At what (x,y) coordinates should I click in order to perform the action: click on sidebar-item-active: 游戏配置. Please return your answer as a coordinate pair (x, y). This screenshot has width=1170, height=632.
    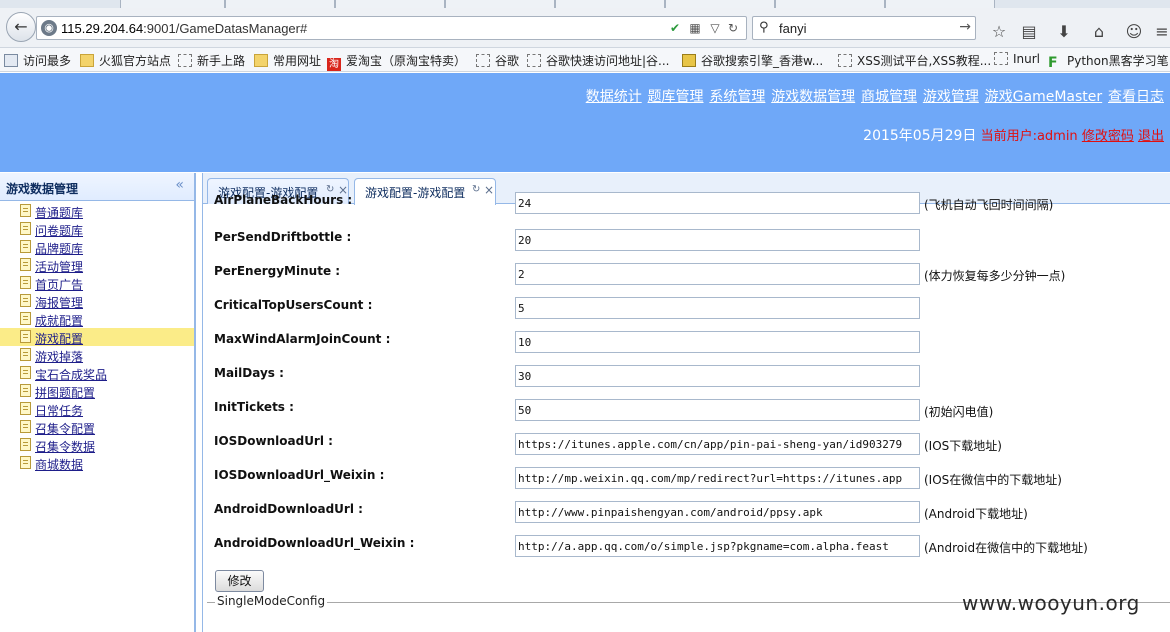
    Looking at the image, I should click on (97, 337).